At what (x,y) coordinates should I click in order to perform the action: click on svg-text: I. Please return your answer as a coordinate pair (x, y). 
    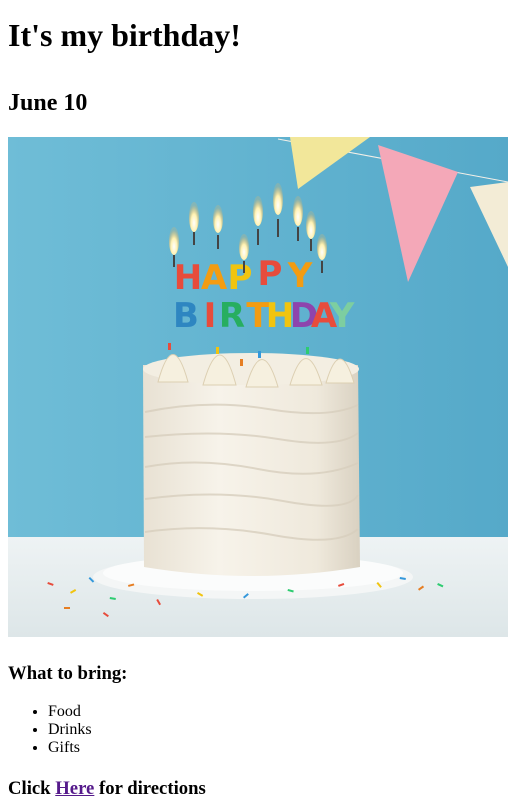
    Looking at the image, I should click on (210, 316).